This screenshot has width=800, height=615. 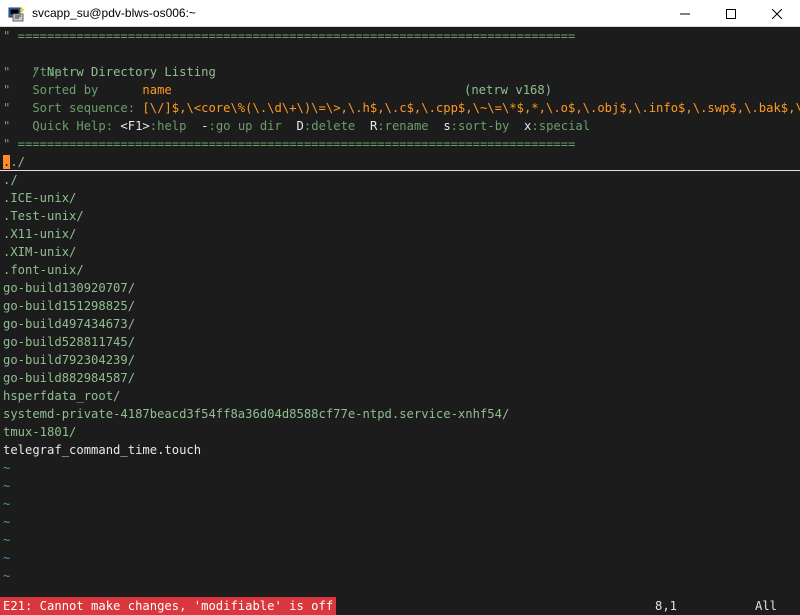 What do you see at coordinates (73, 108) in the screenshot?
I see `sort-sequence-label: " Sort sequence:` at bounding box center [73, 108].